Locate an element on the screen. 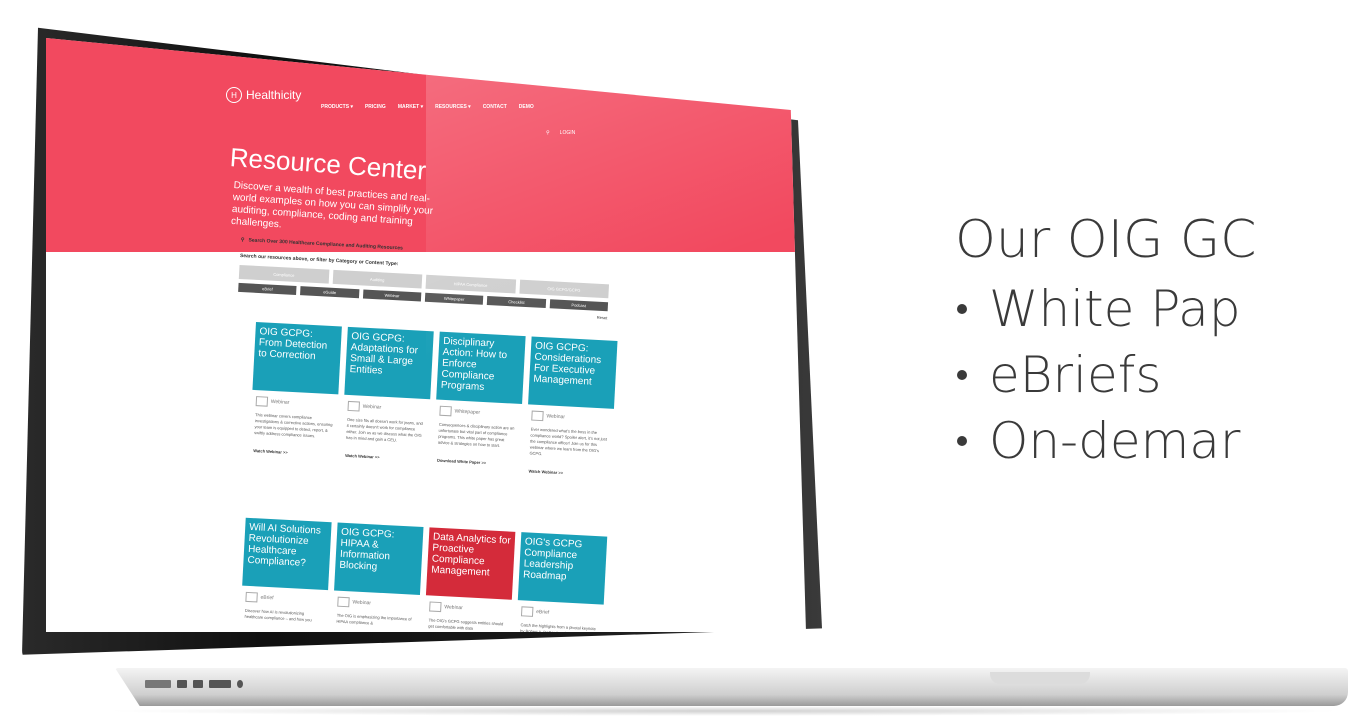  nav-market: MARKET ▾ is located at coordinates (410, 107).